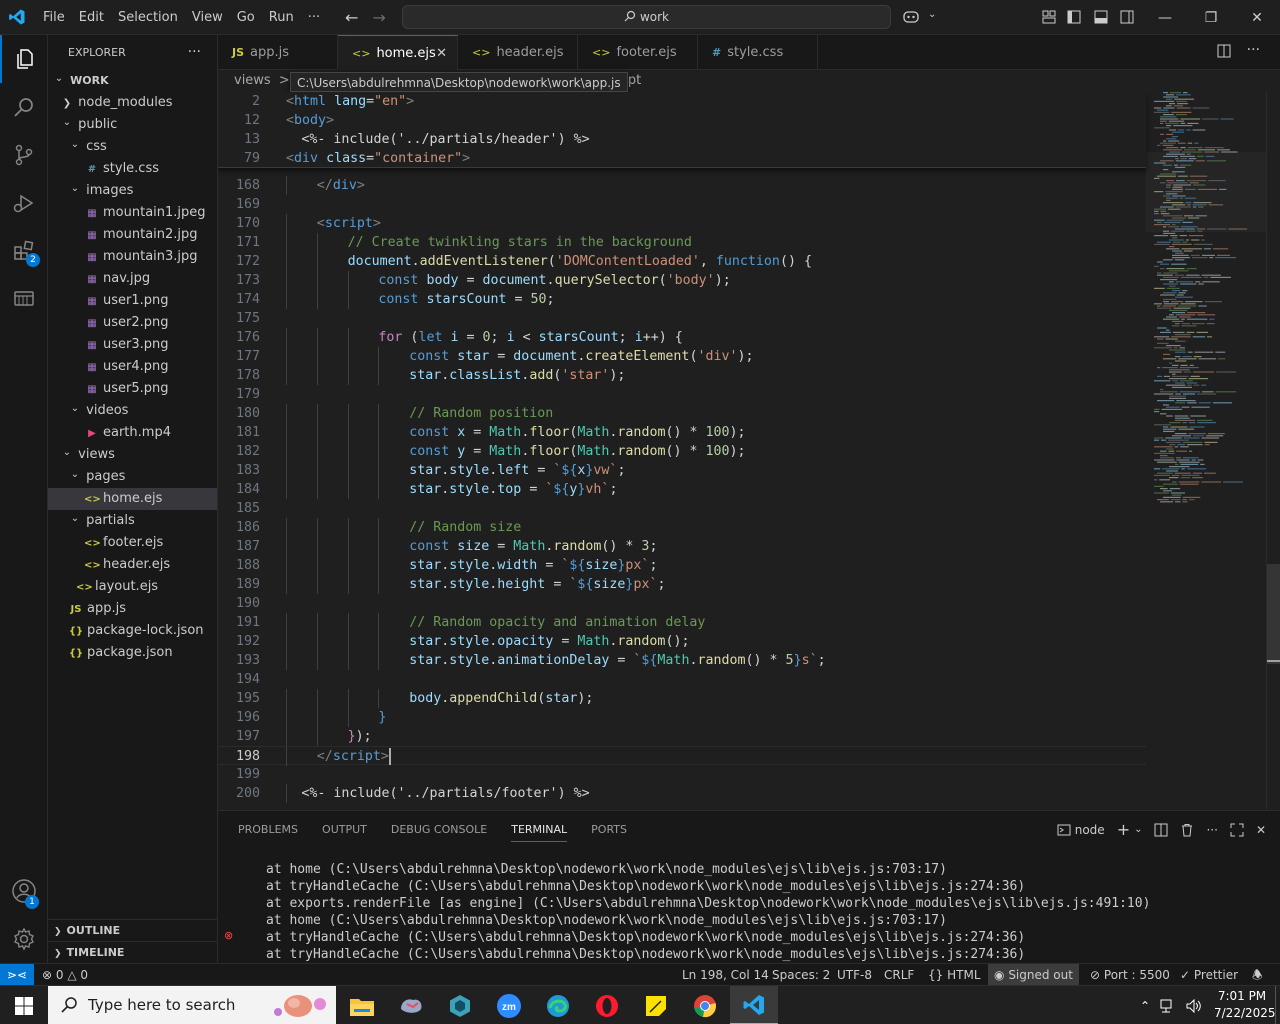  What do you see at coordinates (132, 257) in the screenshot?
I see `tree-item: ▦ mountain3.jpg` at bounding box center [132, 257].